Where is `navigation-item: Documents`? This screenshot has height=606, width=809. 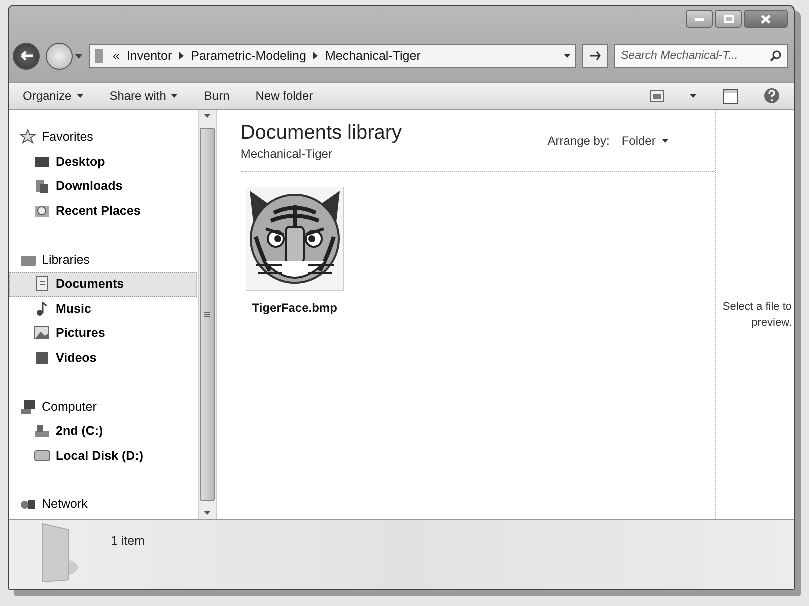
navigation-item: Documents is located at coordinates (103, 284).